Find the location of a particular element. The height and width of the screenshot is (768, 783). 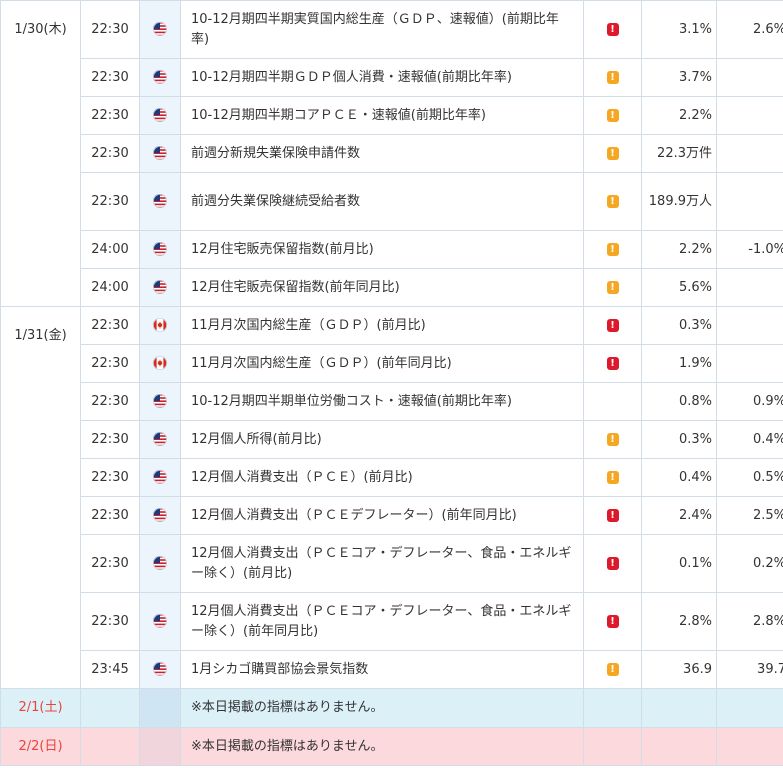

indicator-name: 10-12月期四半期単位労働コスト・速報値(前期比年率) is located at coordinates (382, 401).